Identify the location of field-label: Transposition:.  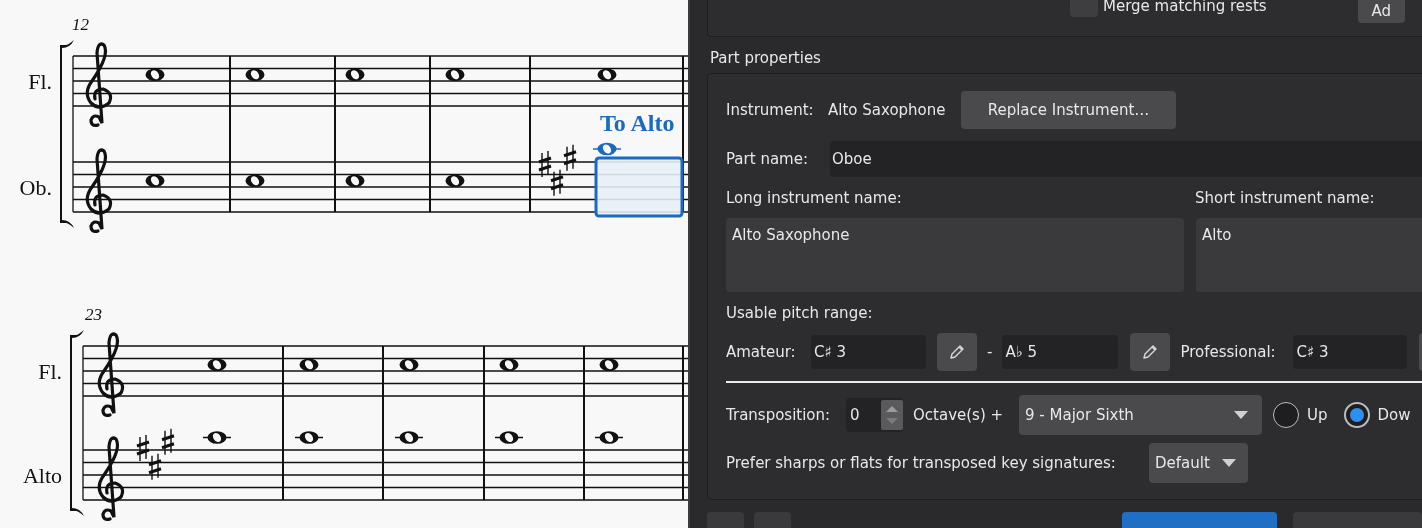
(779, 415).